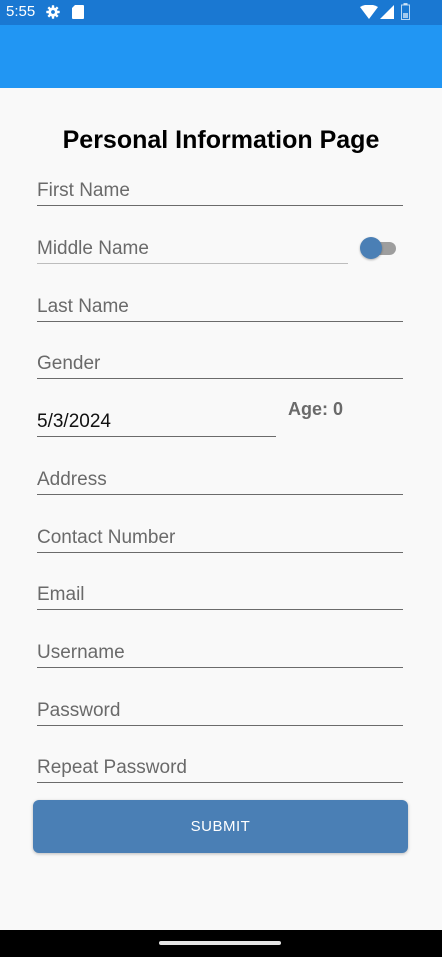  I want to click on birth-date-value: 5/3/2024, so click(74, 421).